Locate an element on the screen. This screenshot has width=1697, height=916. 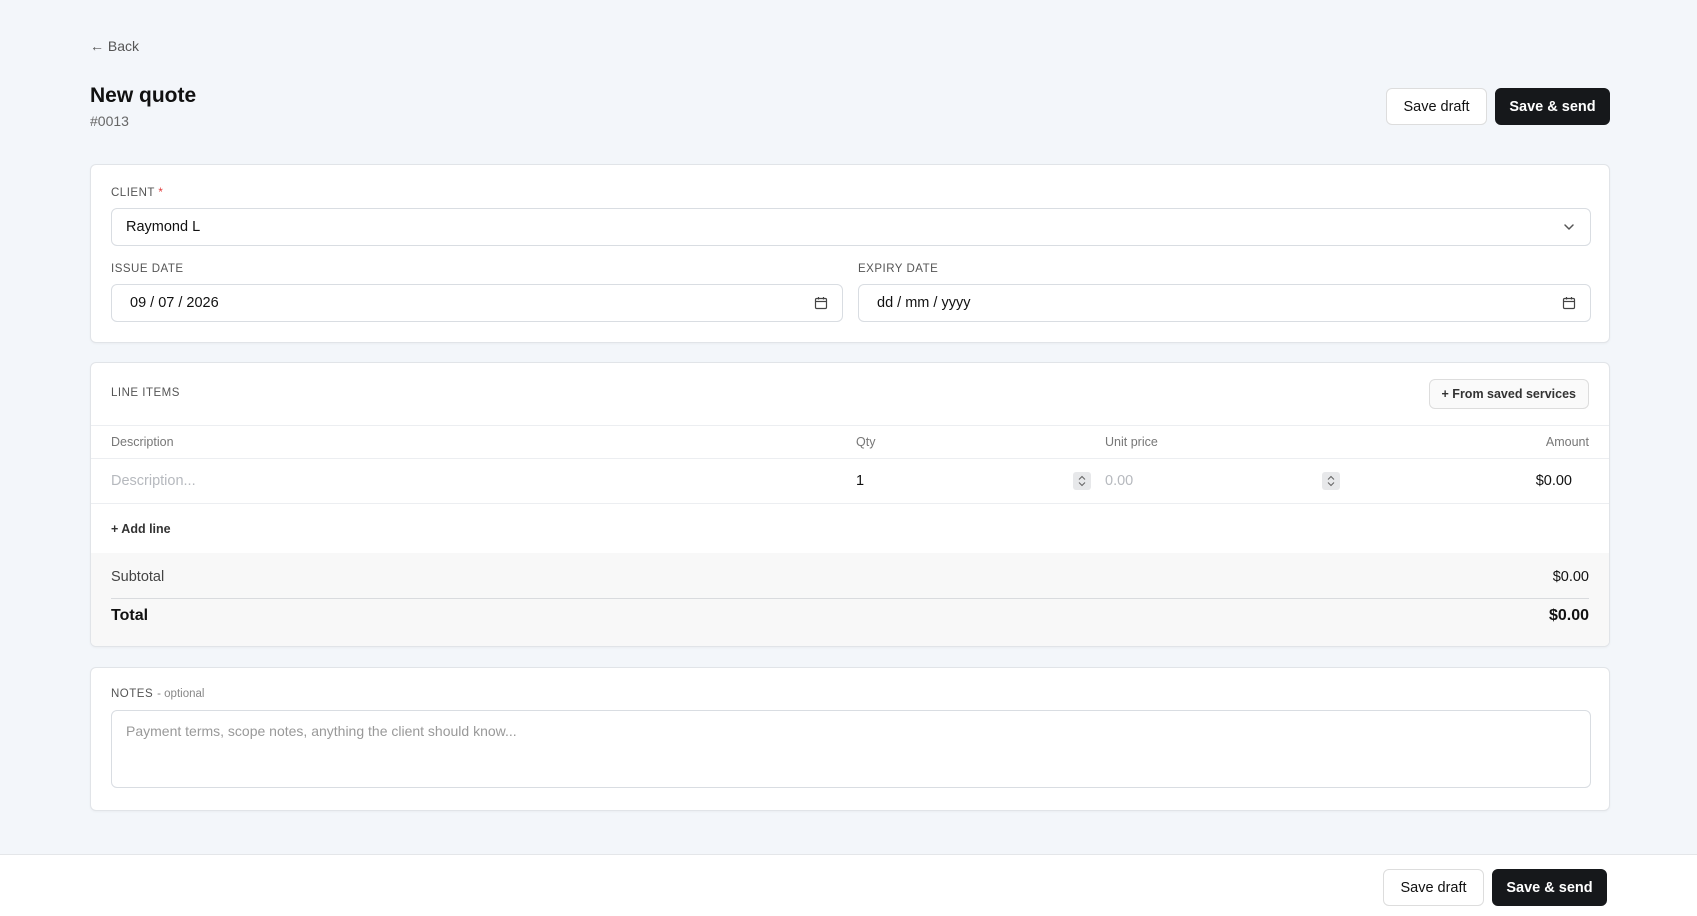
qty-stepper-icon is located at coordinates (1082, 481).